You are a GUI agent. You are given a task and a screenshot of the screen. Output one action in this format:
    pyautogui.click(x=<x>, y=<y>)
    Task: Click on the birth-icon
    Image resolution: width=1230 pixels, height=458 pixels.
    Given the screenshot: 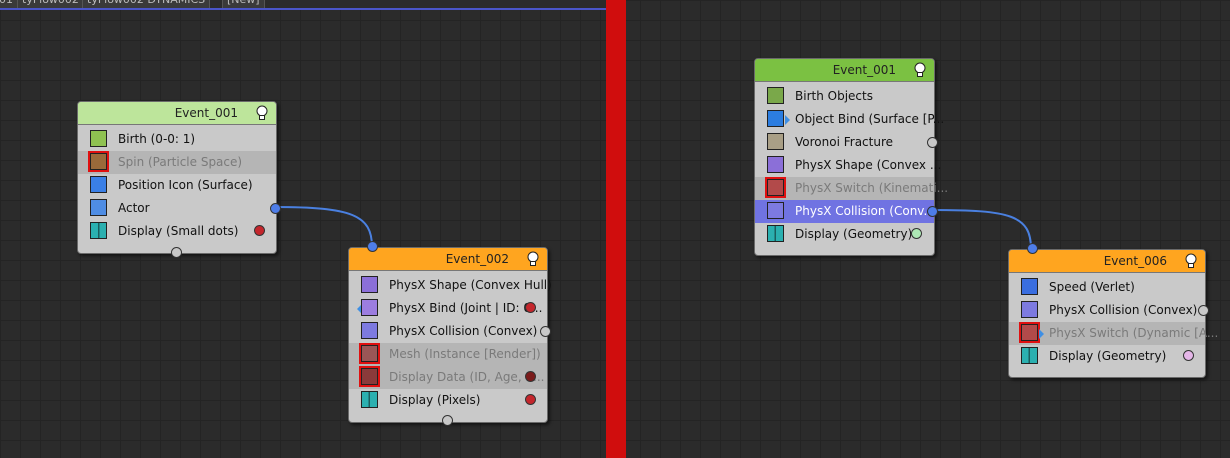 What is the action you would take?
    pyautogui.click(x=98, y=138)
    